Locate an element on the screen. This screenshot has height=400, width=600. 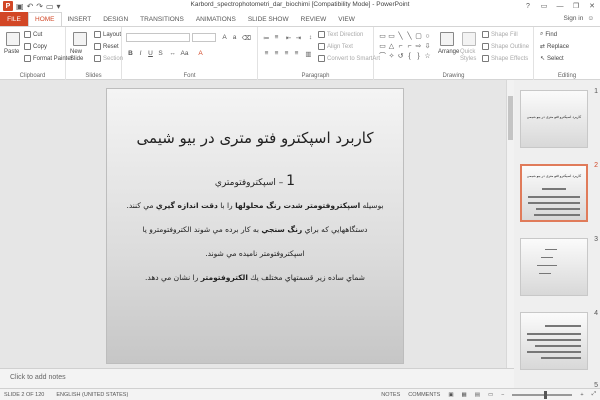
thumbnail-slide-3: 3 is located at coordinates (559, 267).